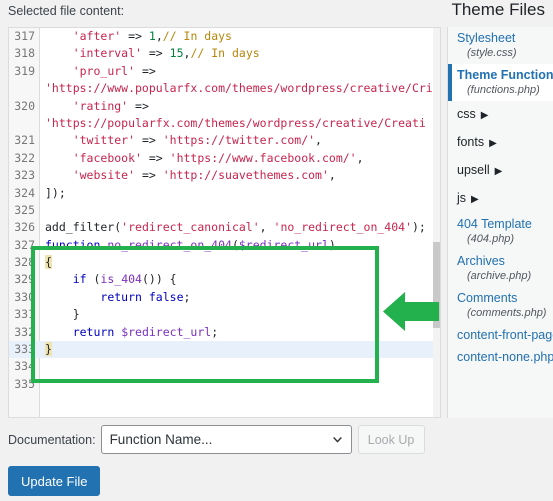  Describe the element at coordinates (224, 262) in the screenshot. I see `code-line: 328 {` at that location.